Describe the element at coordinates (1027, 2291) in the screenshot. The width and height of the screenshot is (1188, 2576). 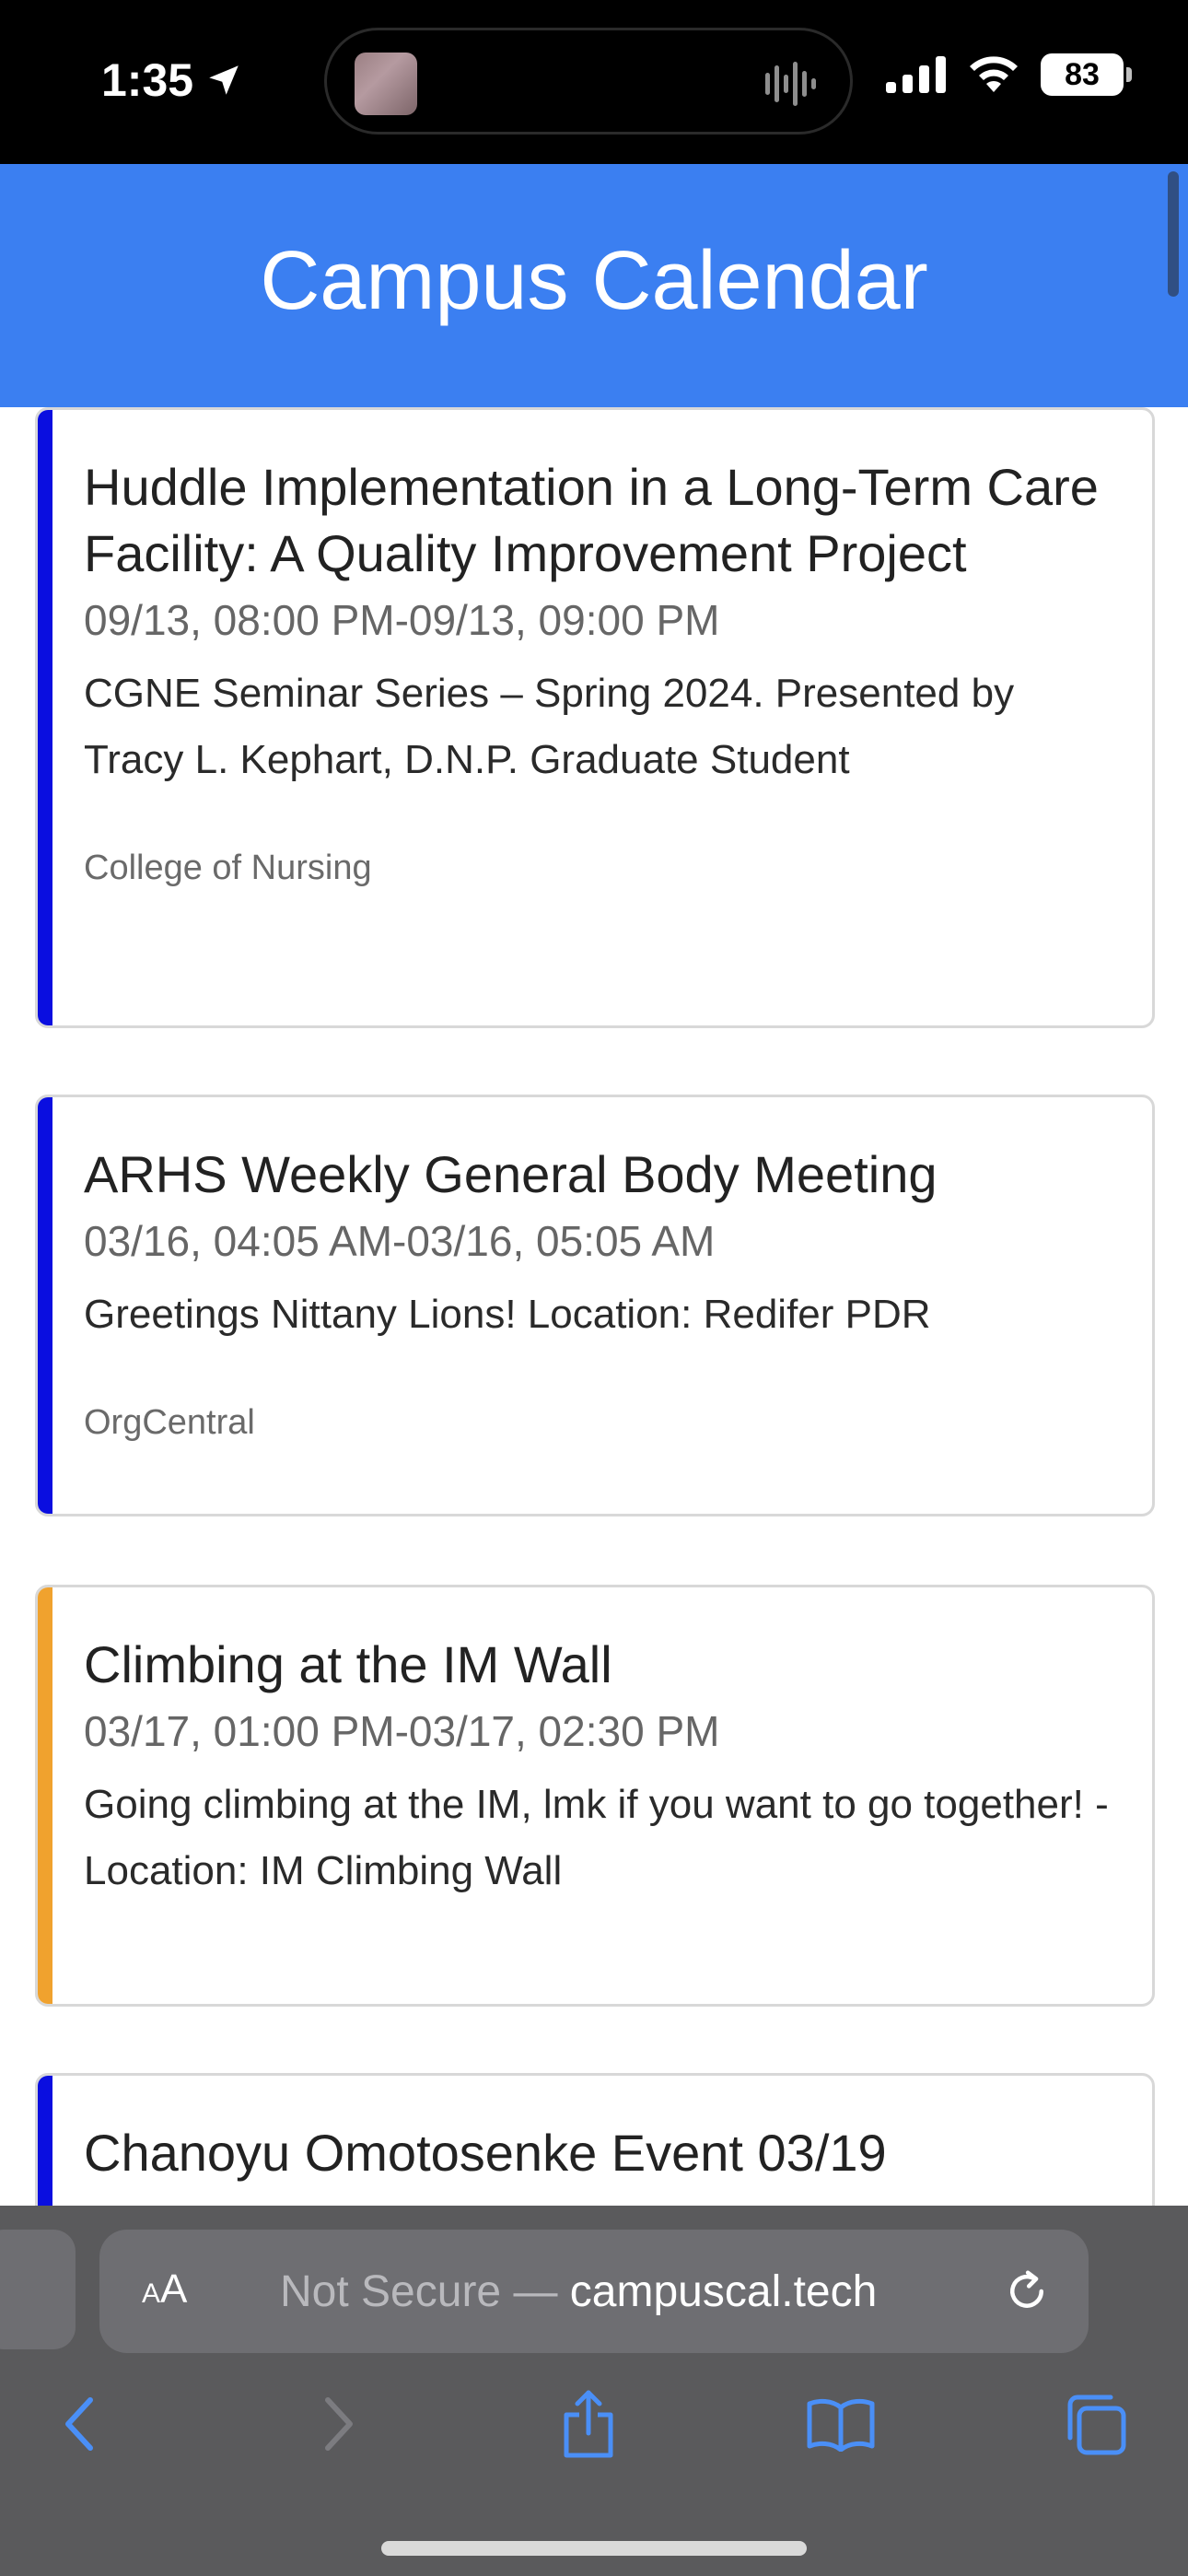
I see `reload-icon` at that location.